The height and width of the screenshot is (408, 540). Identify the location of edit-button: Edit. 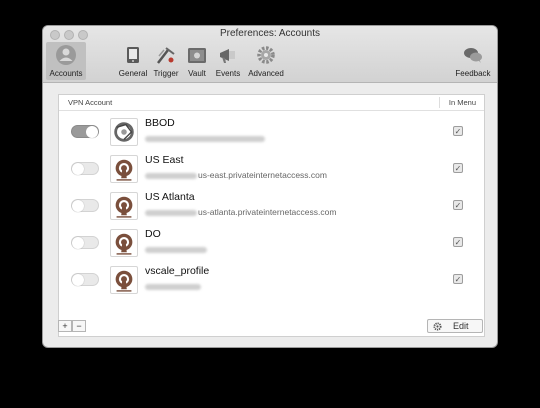
(455, 326).